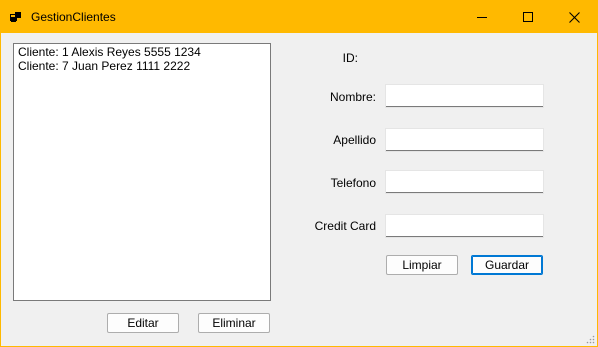  Describe the element at coordinates (464, 140) in the screenshot. I see `apellido-field` at that location.